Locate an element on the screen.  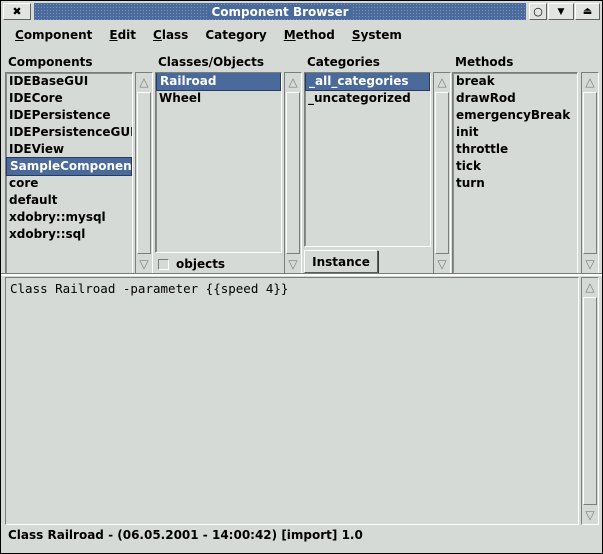
mnemonic: E is located at coordinates (113, 35).